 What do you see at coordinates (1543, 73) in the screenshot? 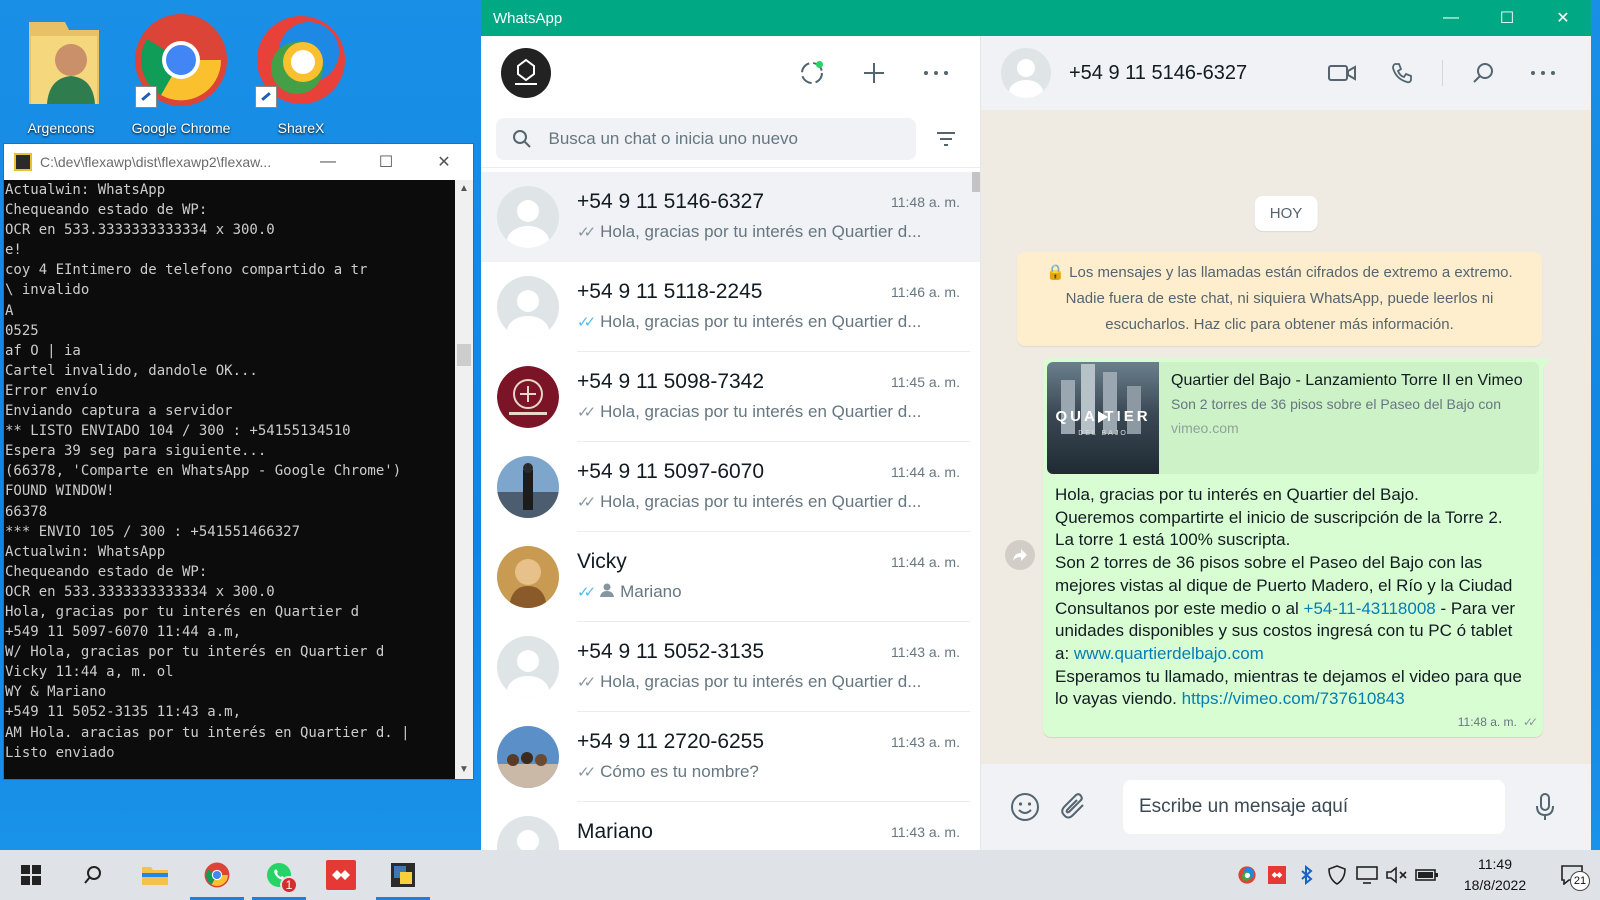
I see `conversation-menu-icon` at bounding box center [1543, 73].